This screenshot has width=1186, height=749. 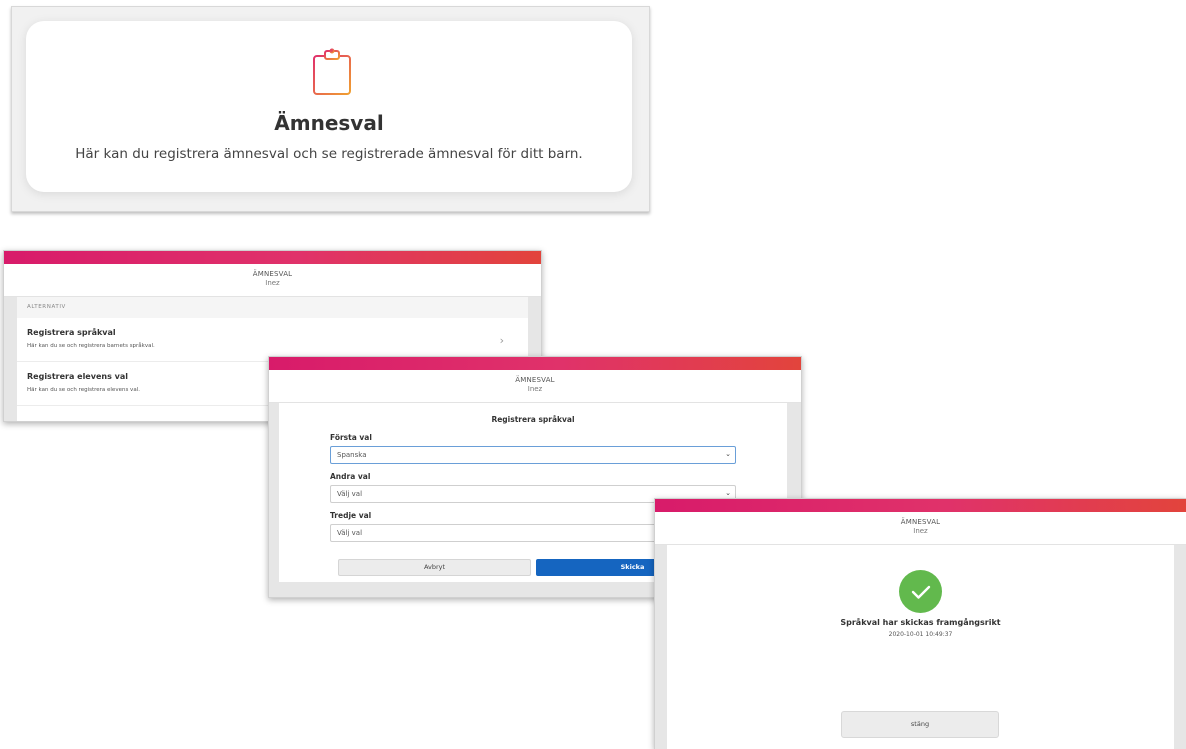 I want to click on tile-title: Ämnesval, so click(x=329, y=123).